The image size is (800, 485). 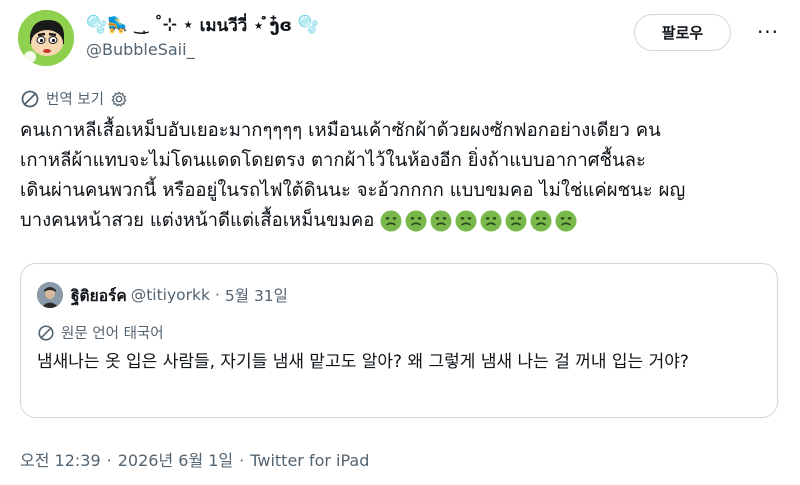 What do you see at coordinates (478, 221) in the screenshot?
I see `nauseated-emoji-row` at bounding box center [478, 221].